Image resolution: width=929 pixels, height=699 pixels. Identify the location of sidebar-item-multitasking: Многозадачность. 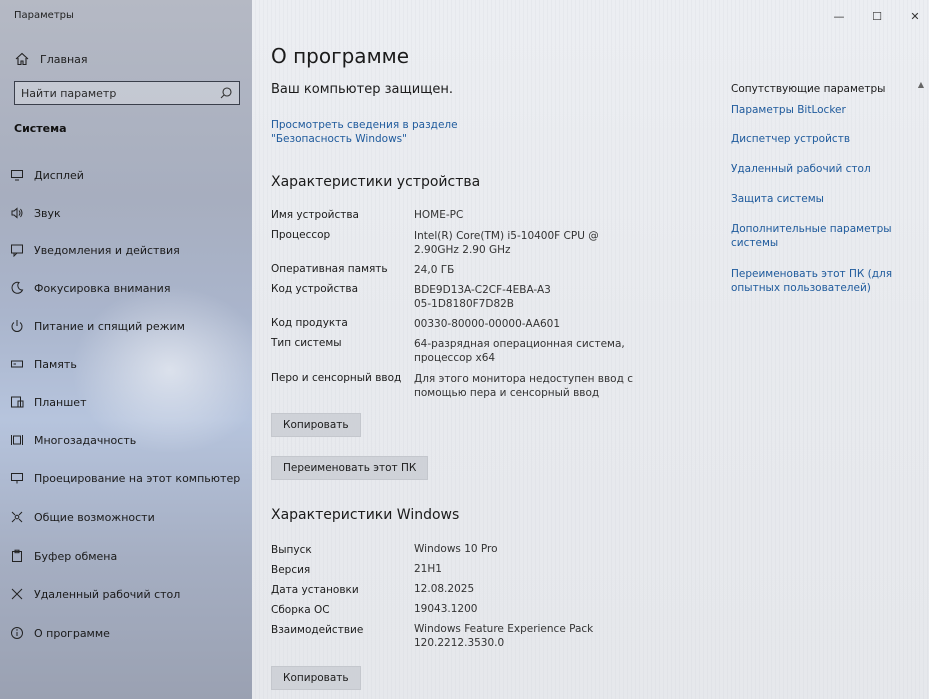
(128, 440).